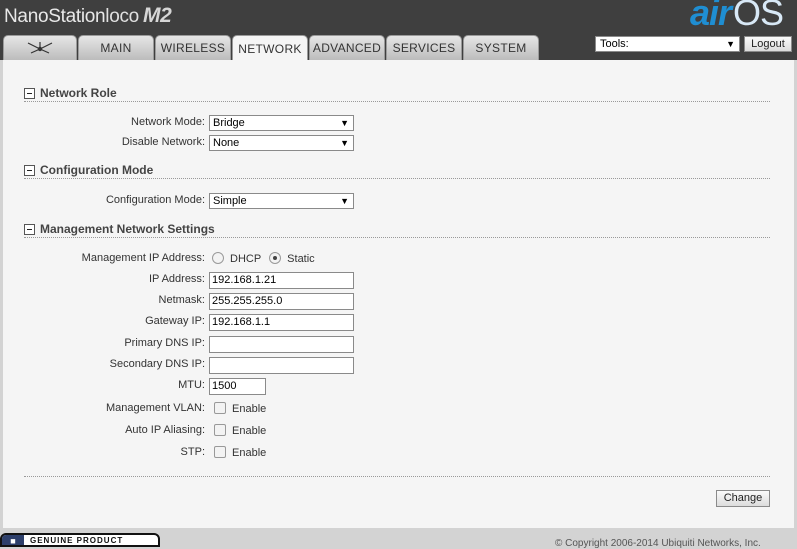 Image resolution: width=797 pixels, height=549 pixels. What do you see at coordinates (175, 321) in the screenshot?
I see `gateway-label: Gateway IP:` at bounding box center [175, 321].